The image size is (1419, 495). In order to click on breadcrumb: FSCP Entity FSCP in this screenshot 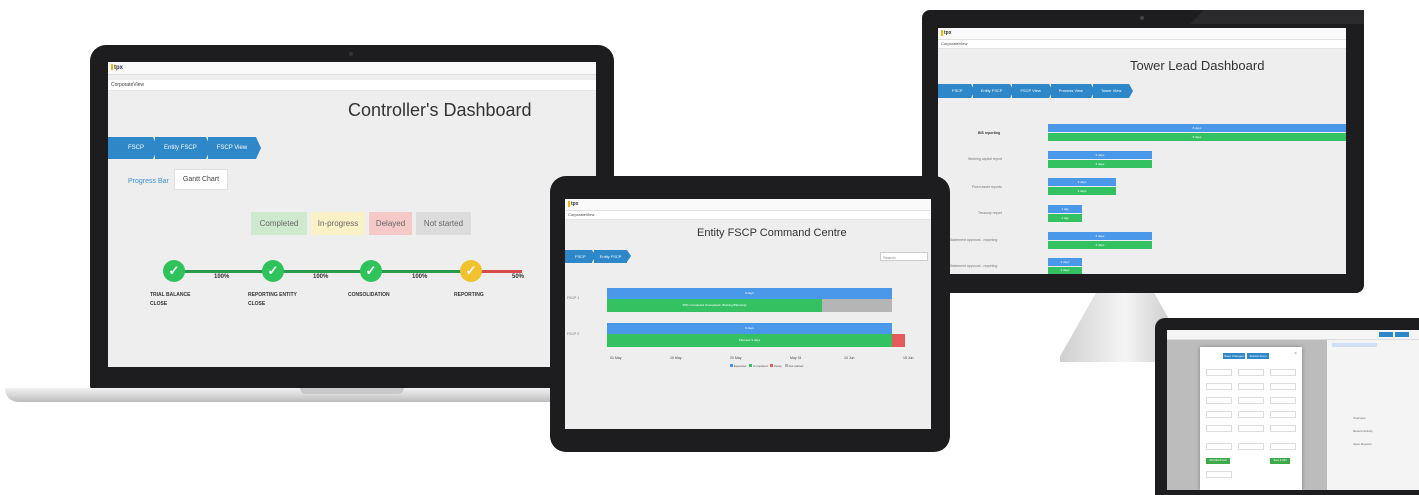, I will do `click(598, 256)`.